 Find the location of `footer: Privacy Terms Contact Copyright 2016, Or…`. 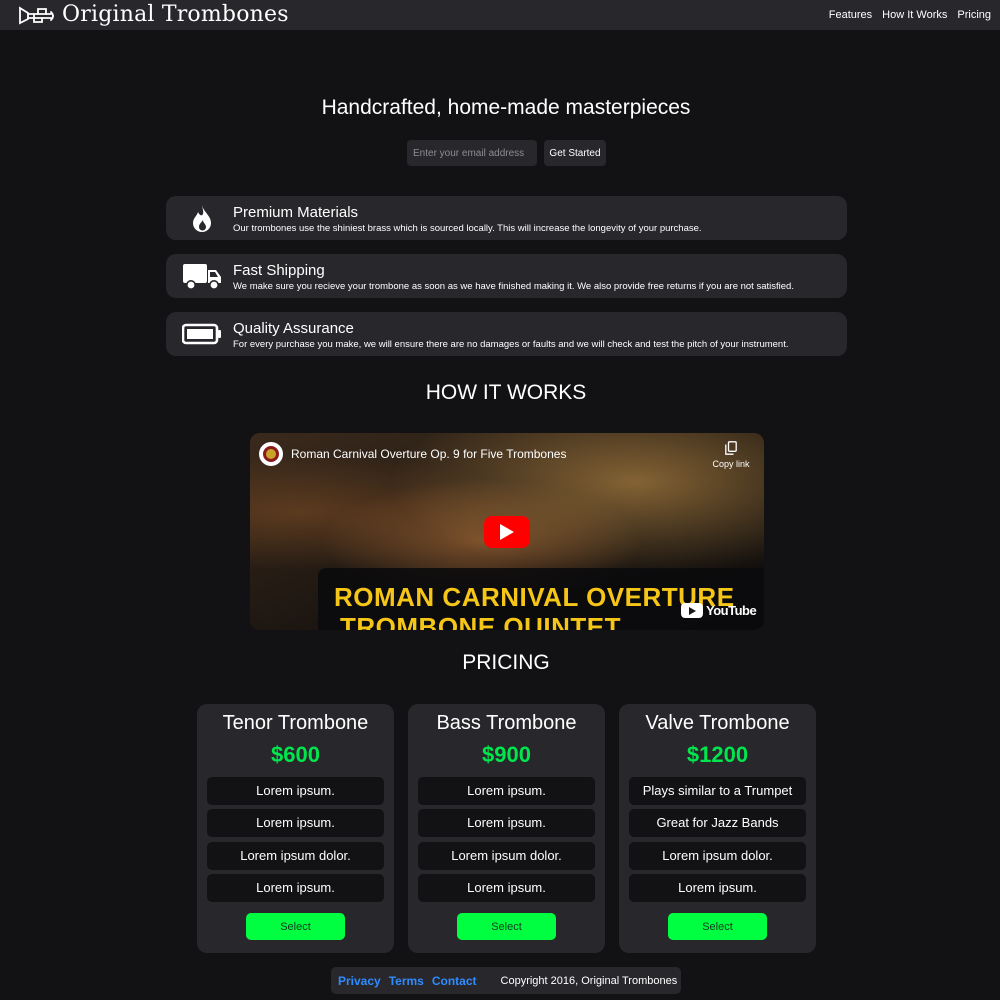

footer: Privacy Terms Contact Copyright 2016, Or… is located at coordinates (506, 980).